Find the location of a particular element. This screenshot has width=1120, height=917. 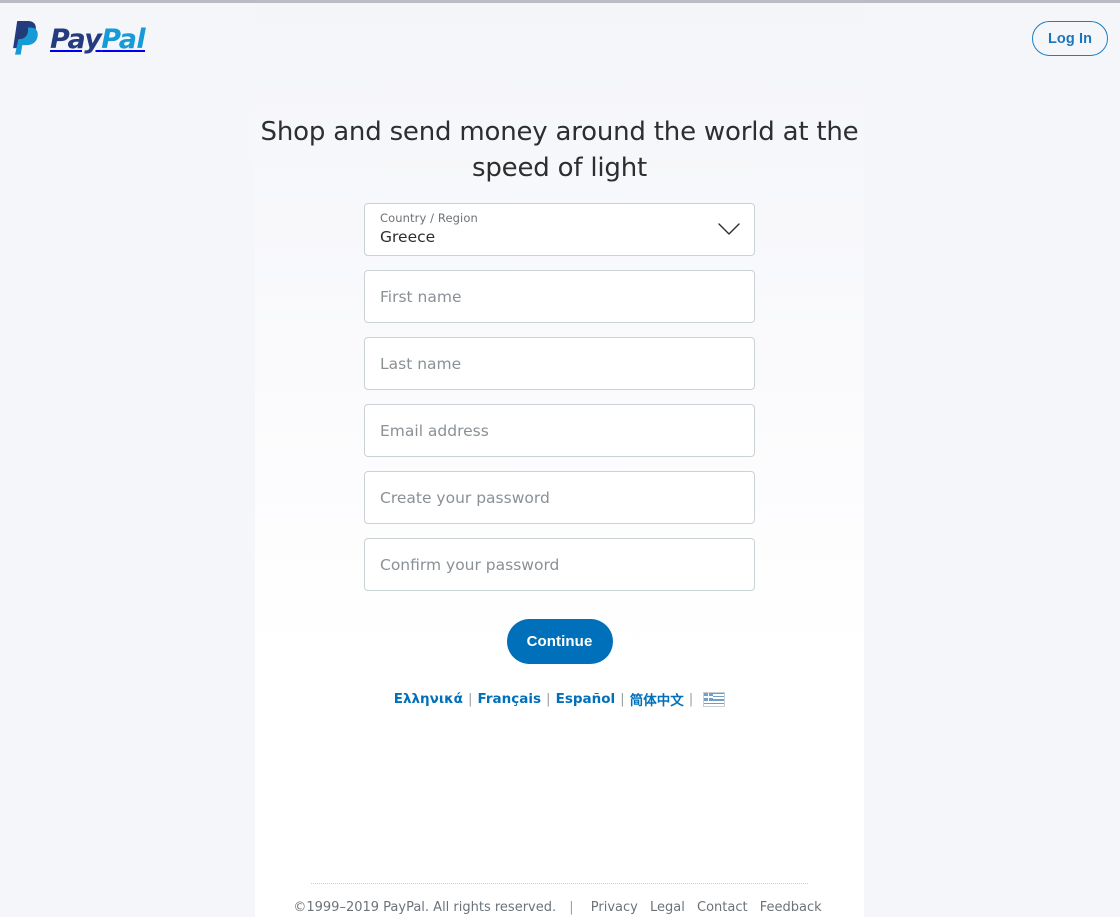

paypal-wordmark-pal: Pal is located at coordinates (123, 39).